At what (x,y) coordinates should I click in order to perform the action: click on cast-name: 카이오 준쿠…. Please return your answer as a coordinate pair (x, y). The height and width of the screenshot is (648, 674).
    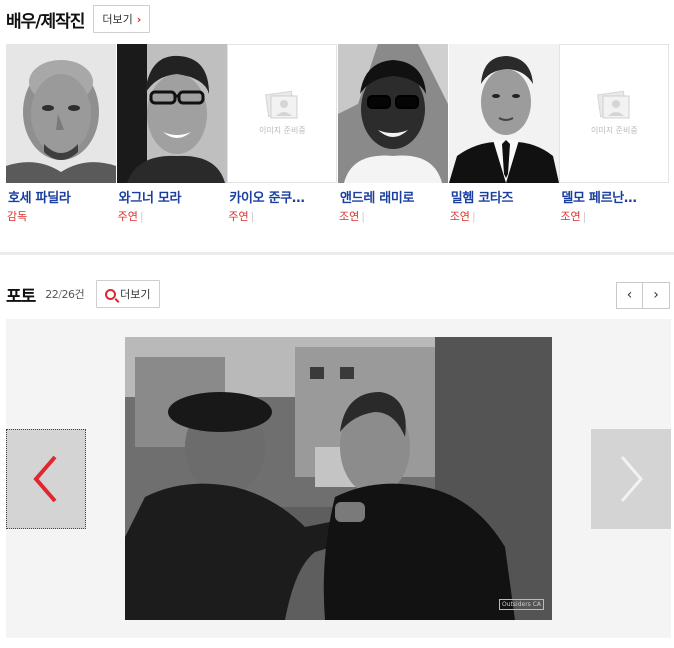
    Looking at the image, I should click on (282, 196).